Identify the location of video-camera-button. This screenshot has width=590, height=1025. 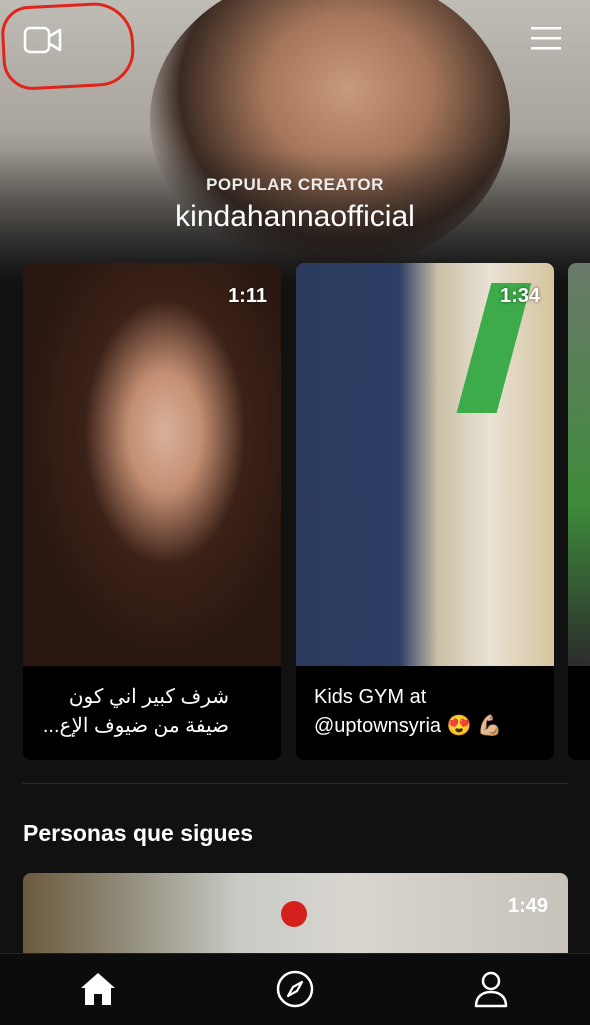
(43, 40).